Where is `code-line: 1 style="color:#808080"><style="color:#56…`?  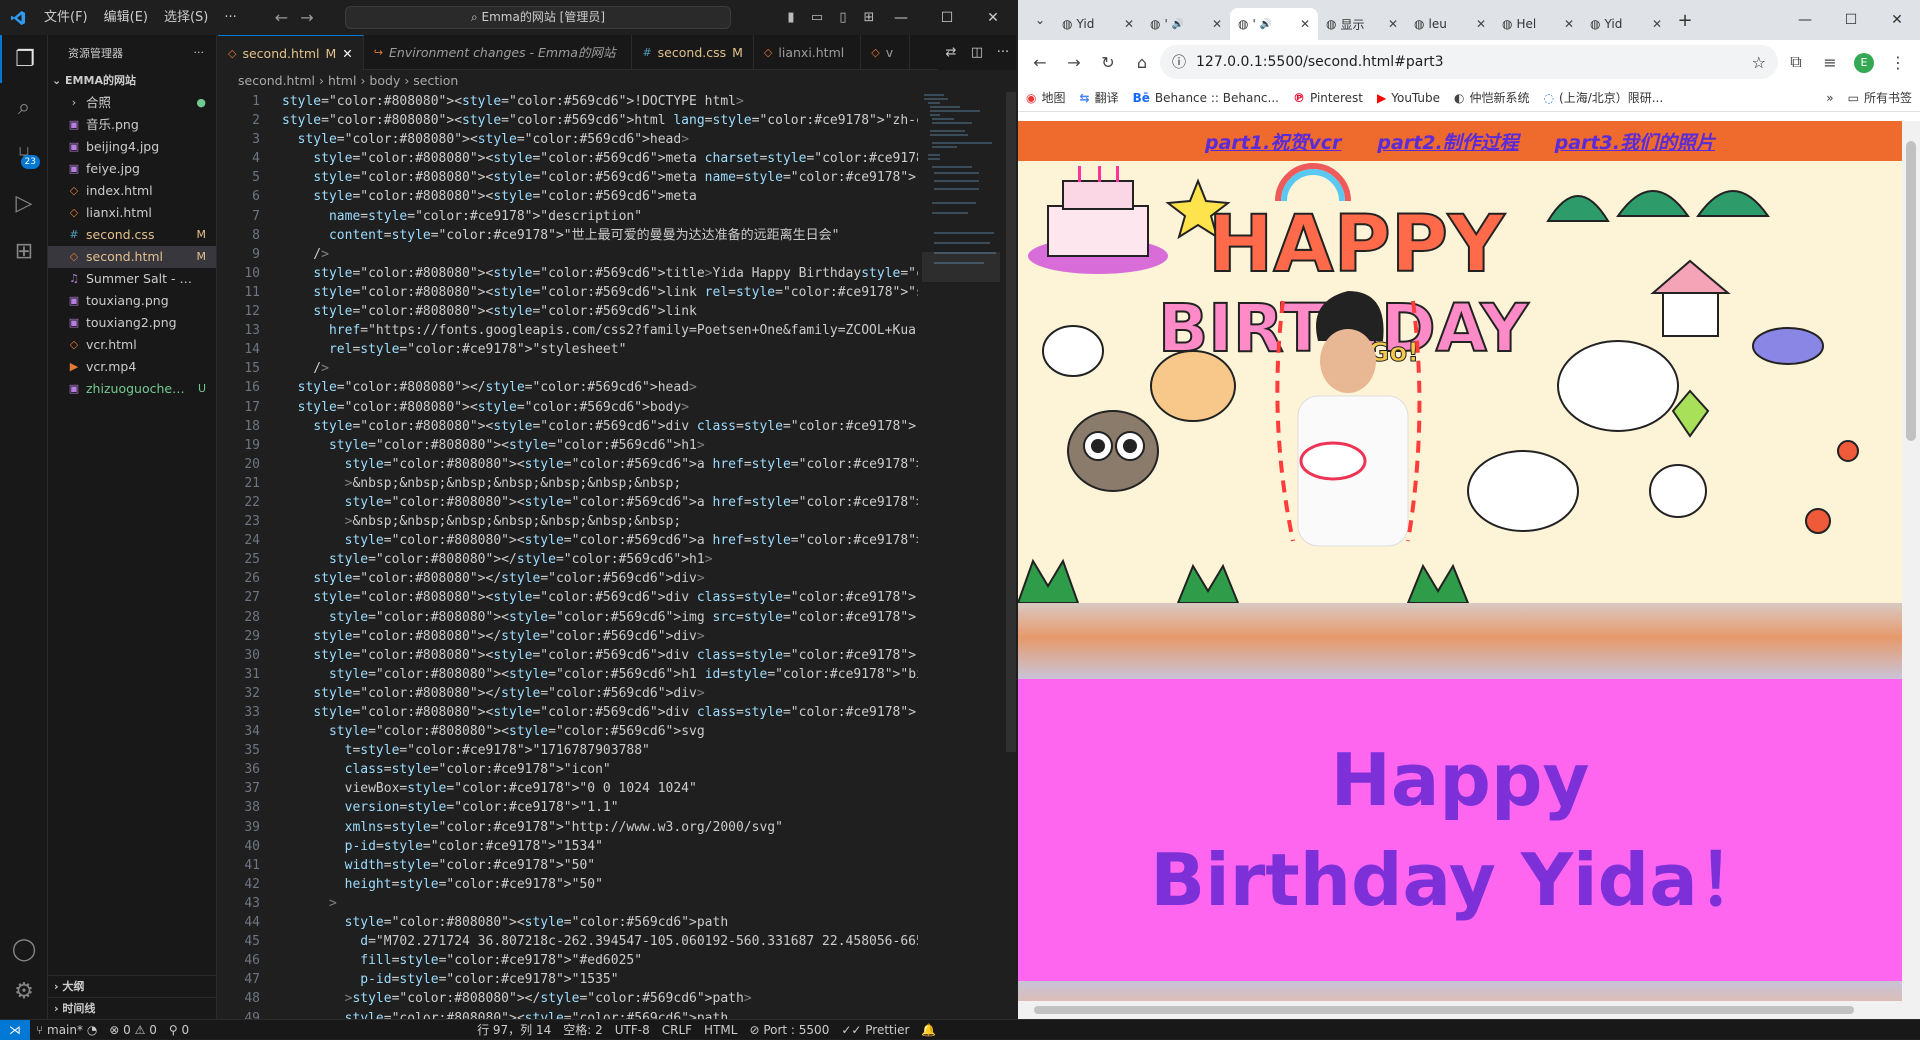
code-line: 1 style="color:#808080"><style="color:#56… is located at coordinates (568, 101).